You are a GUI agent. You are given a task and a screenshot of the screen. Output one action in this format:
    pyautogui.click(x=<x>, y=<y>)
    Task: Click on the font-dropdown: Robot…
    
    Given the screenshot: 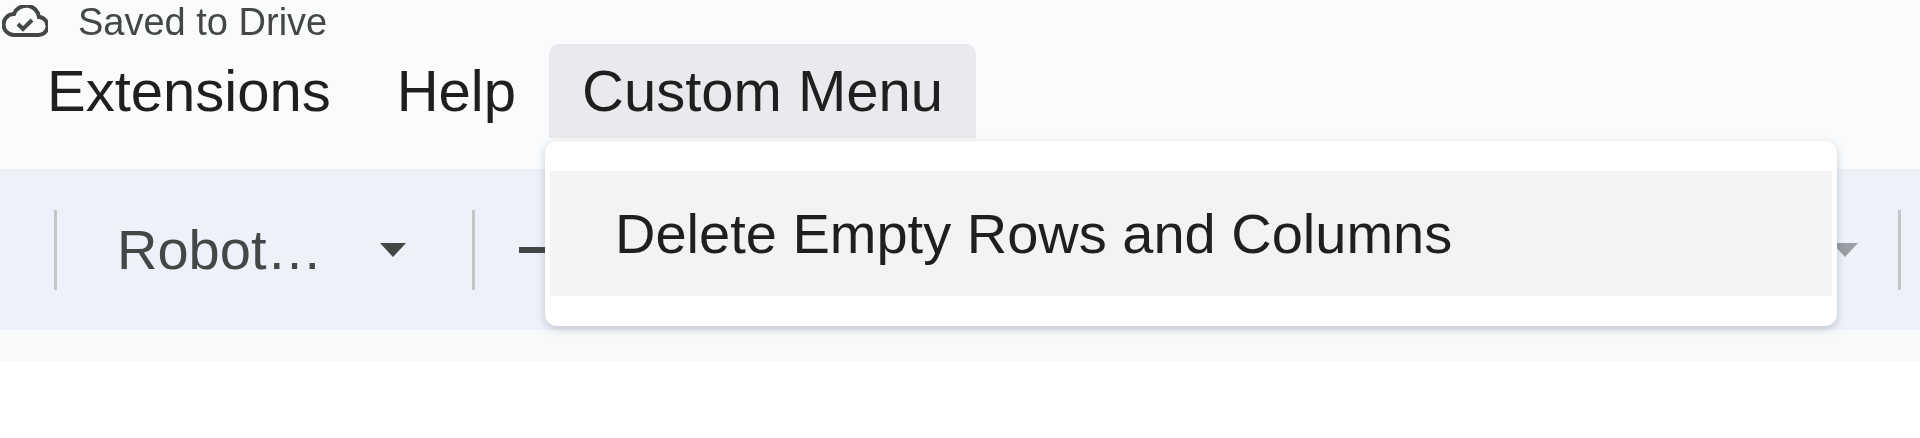 What is the action you would take?
    pyautogui.click(x=262, y=249)
    